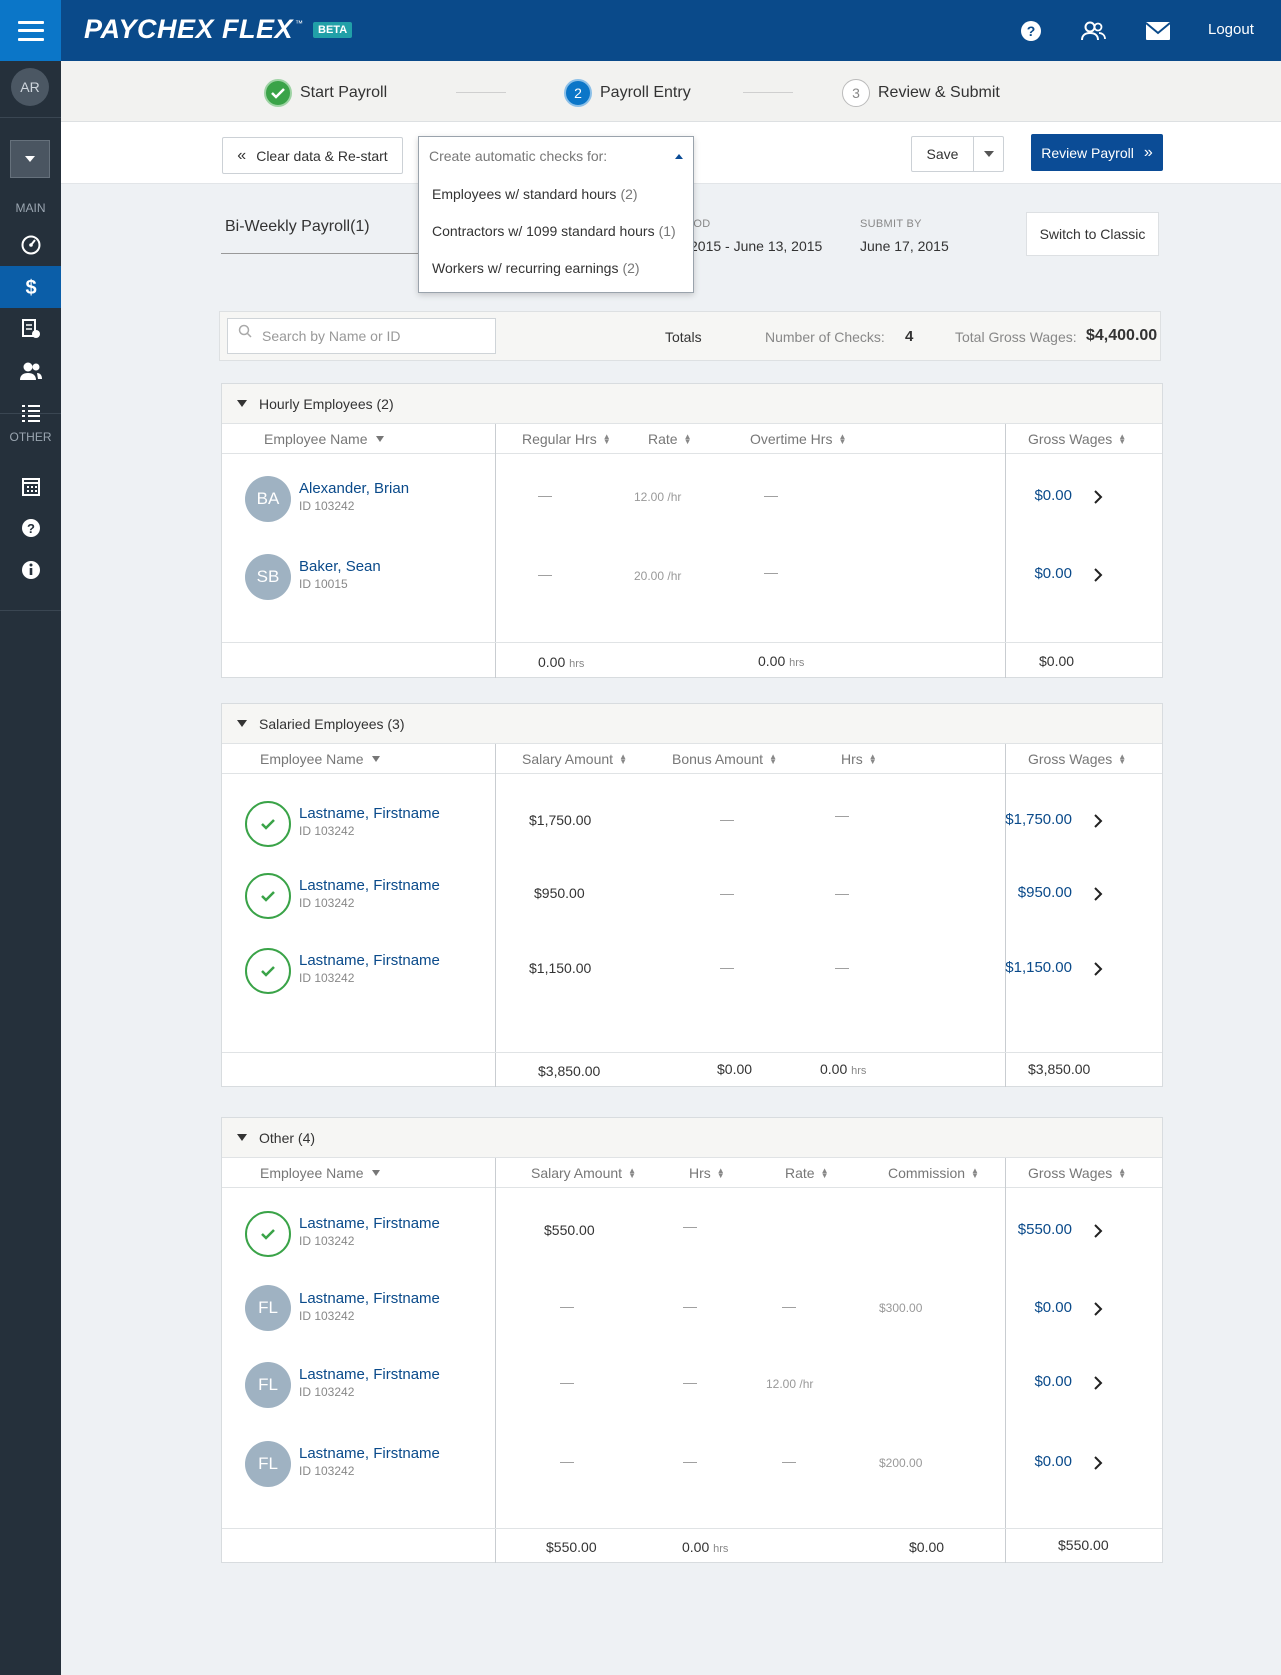 This screenshot has height=1675, width=1281. Describe the element at coordinates (798, 439) in the screenshot. I see `col-overtime-hrs: Overtime Hrs ▲ ▼` at that location.